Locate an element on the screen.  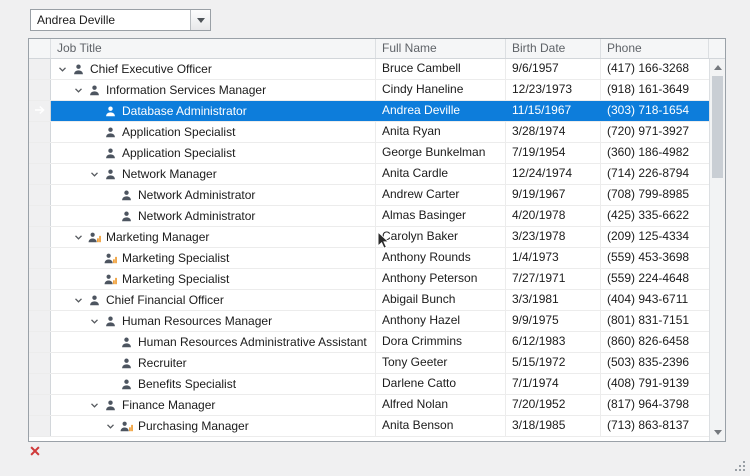
cell-job-title: Network Manager is located at coordinates (213, 174).